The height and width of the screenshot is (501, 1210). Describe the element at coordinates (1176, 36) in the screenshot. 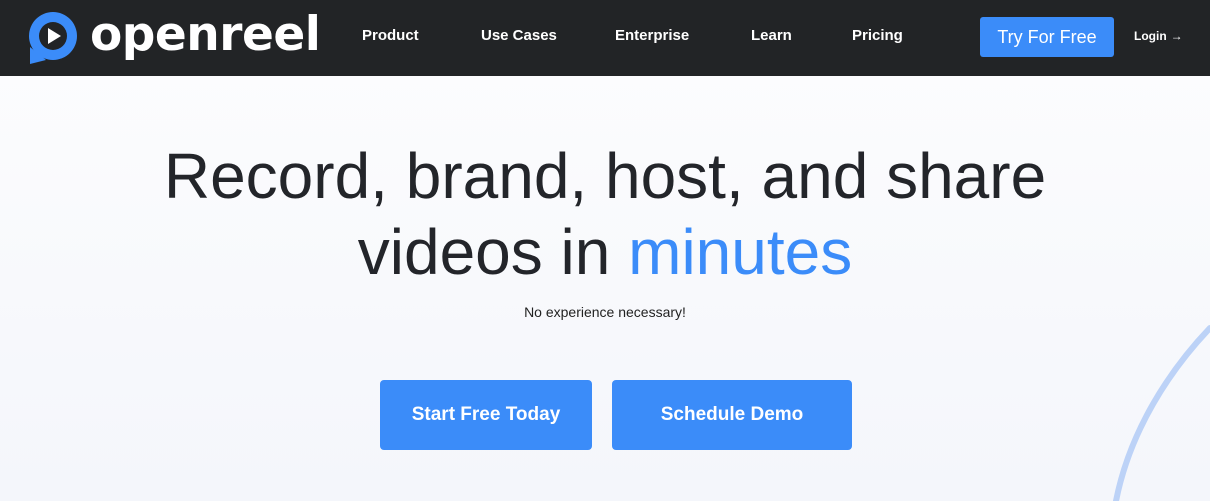

I see `arrow-right-icon: →` at that location.